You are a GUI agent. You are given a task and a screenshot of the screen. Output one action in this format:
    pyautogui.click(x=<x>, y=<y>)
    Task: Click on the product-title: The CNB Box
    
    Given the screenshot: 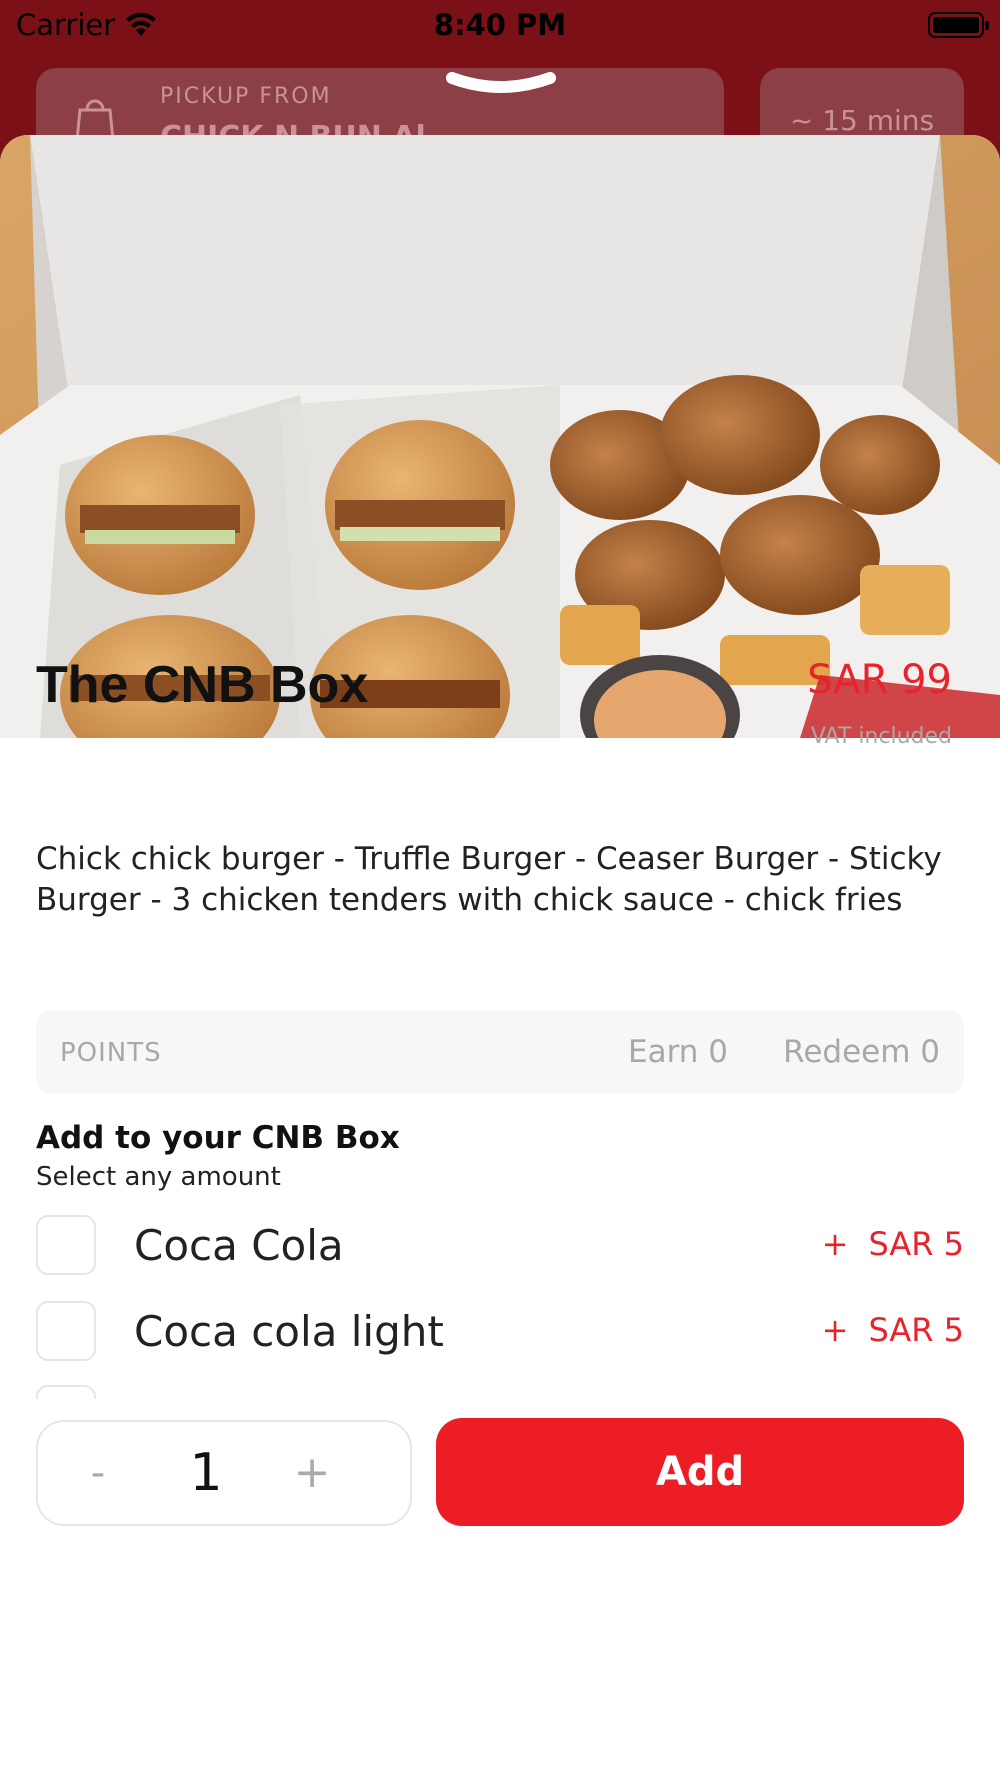 What is the action you would take?
    pyautogui.click(x=202, y=685)
    